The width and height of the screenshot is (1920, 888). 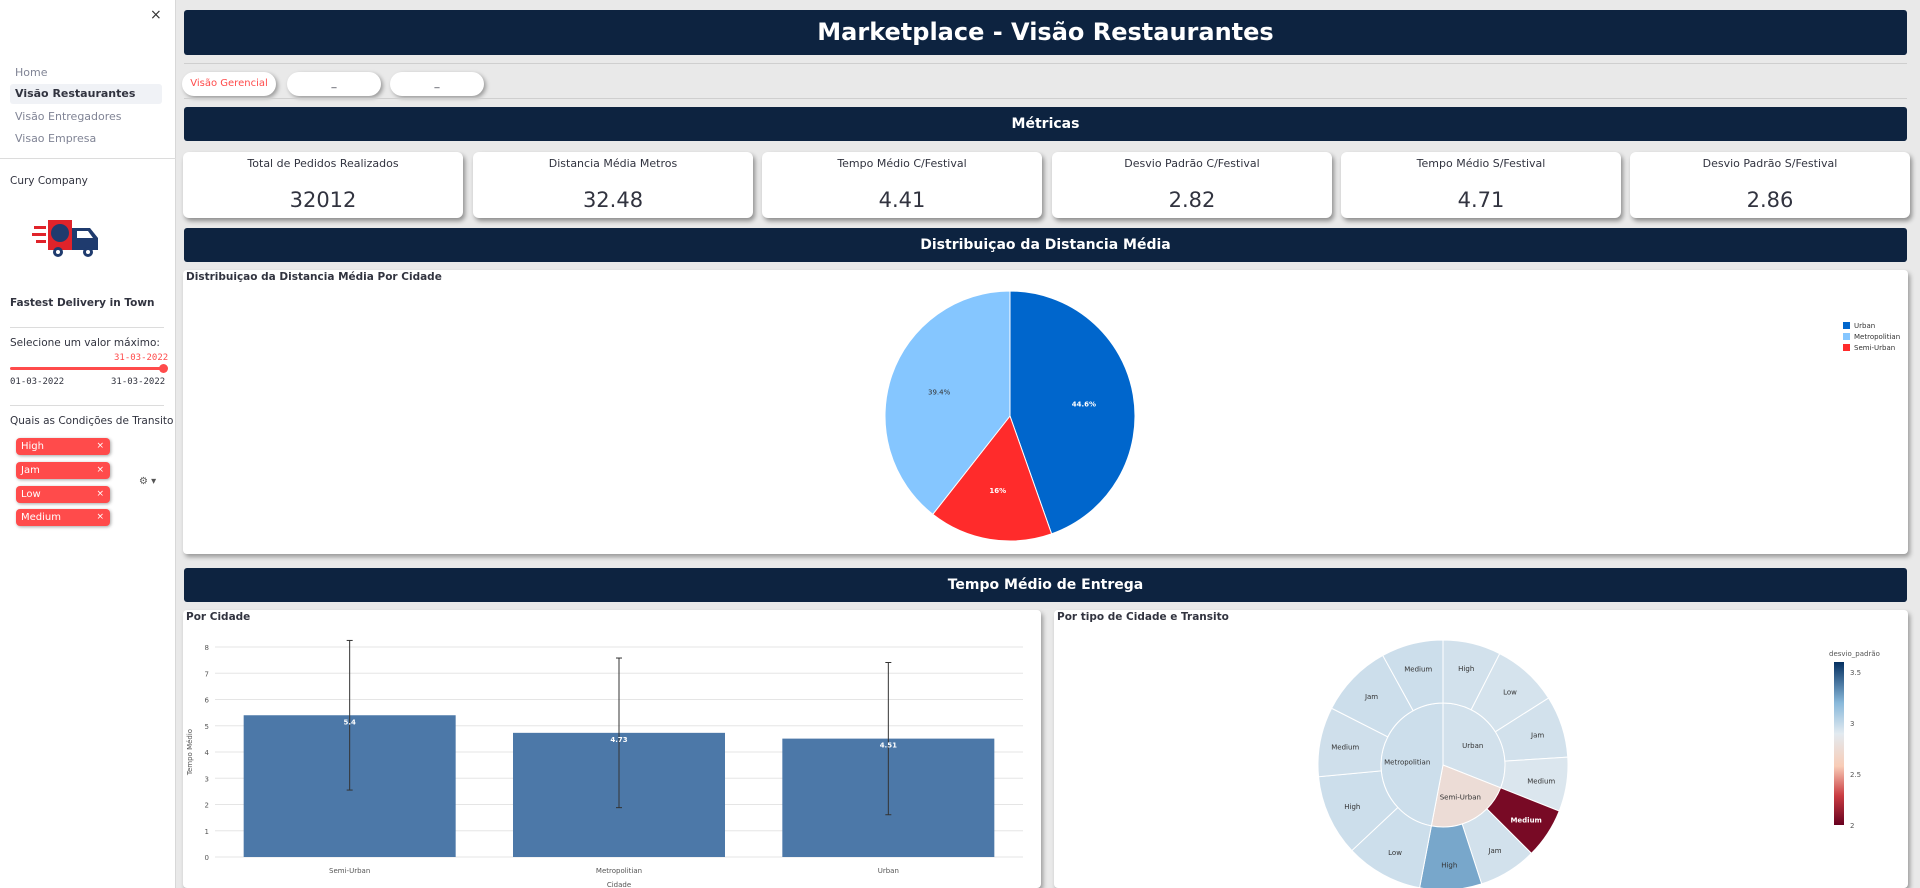 I want to click on tab-visao-gerencial: Visão Gerencial, so click(x=229, y=84).